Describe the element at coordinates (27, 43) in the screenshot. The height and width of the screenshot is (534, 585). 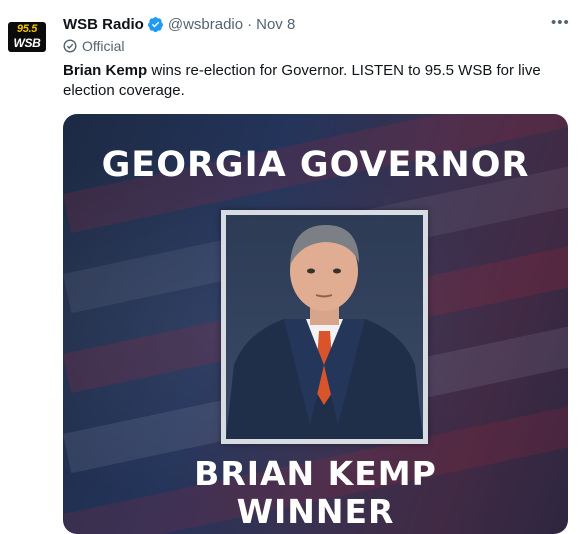
I see `avatar-callsign: WSB` at that location.